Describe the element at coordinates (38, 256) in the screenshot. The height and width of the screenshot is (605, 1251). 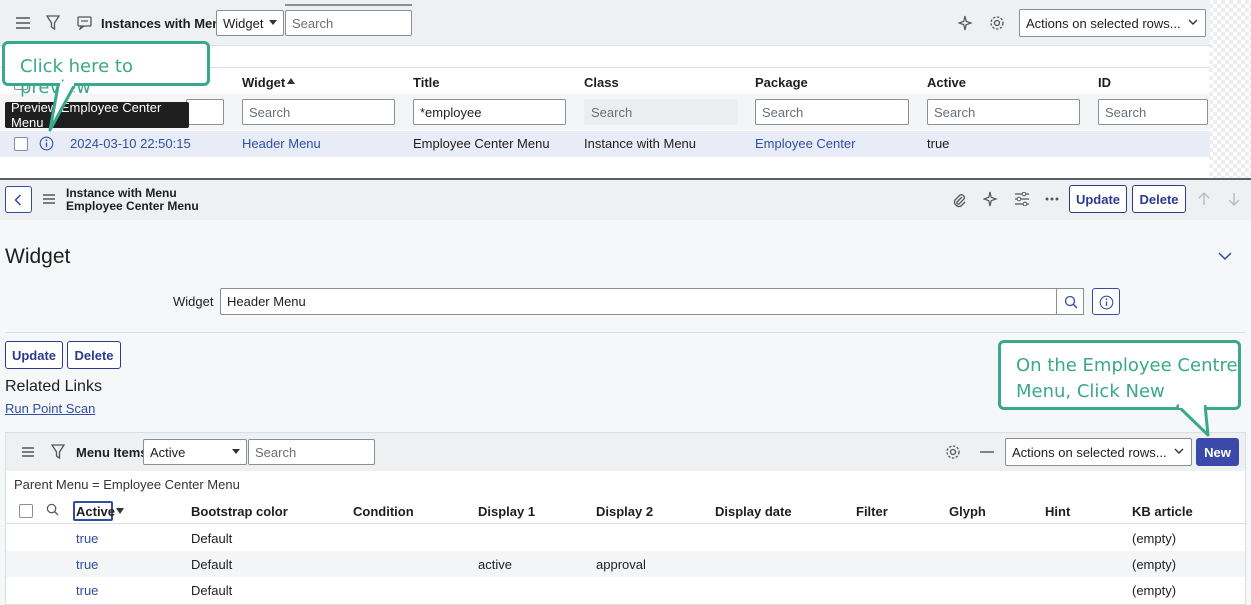
I see `section-title: Widget` at that location.